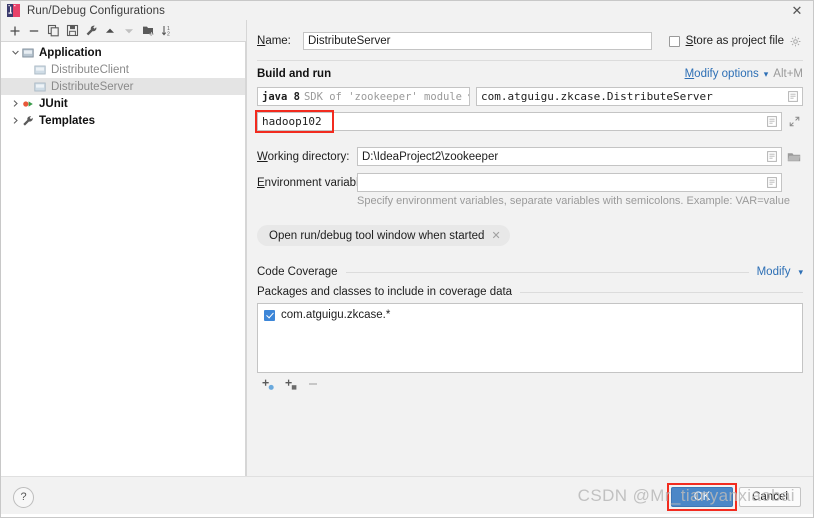 The height and width of the screenshot is (518, 814). I want to click on coverage-pattern-label: com.atguigu.zkcase.*, so click(336, 315).